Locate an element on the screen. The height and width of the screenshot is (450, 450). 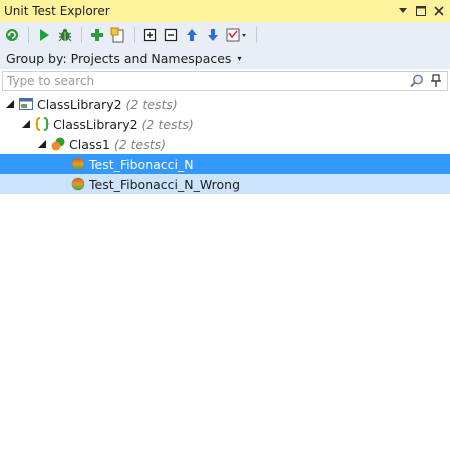
options-icon is located at coordinates (237, 35).